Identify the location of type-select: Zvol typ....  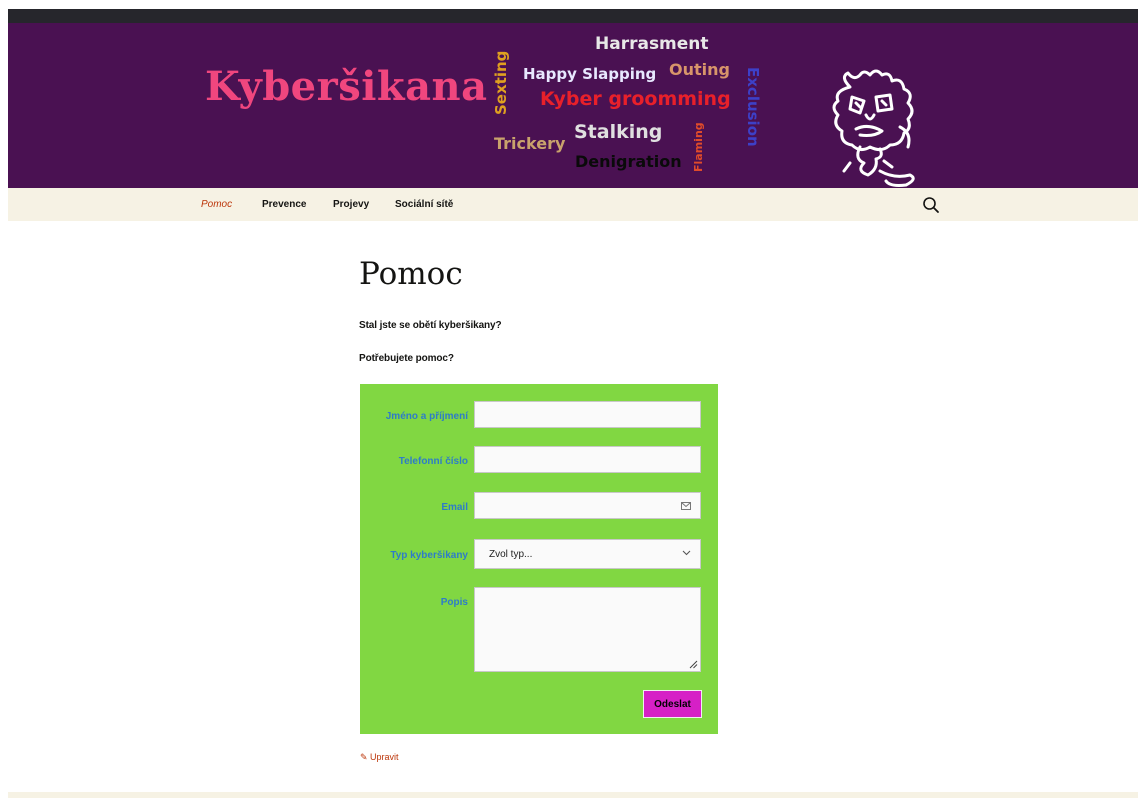
(587, 554).